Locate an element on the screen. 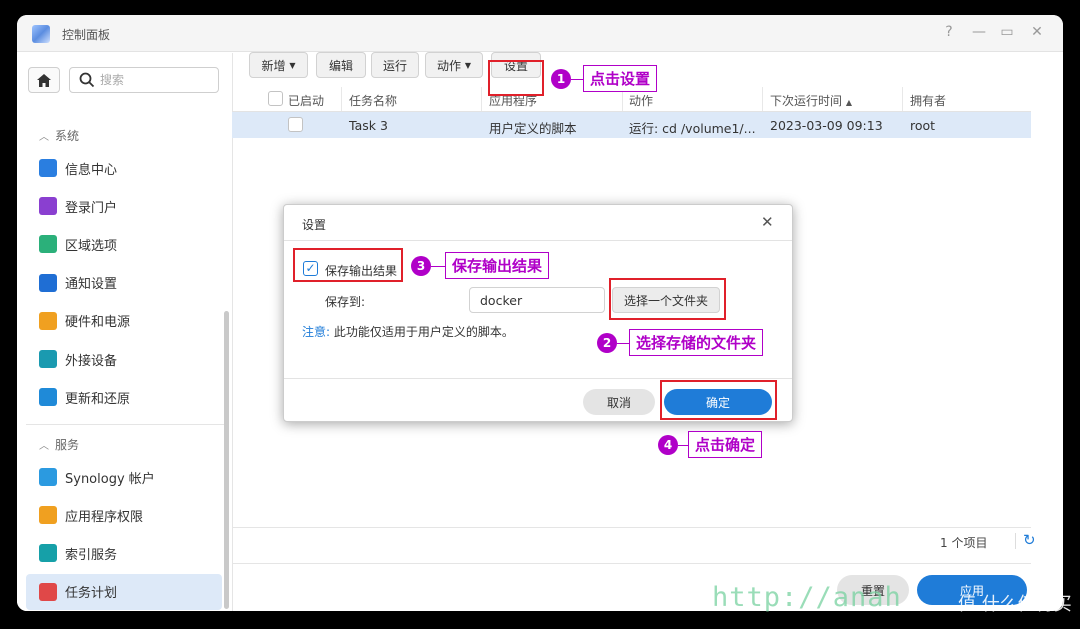 The width and height of the screenshot is (1080, 629). col-enabled: 已启动 is located at coordinates (306, 100).